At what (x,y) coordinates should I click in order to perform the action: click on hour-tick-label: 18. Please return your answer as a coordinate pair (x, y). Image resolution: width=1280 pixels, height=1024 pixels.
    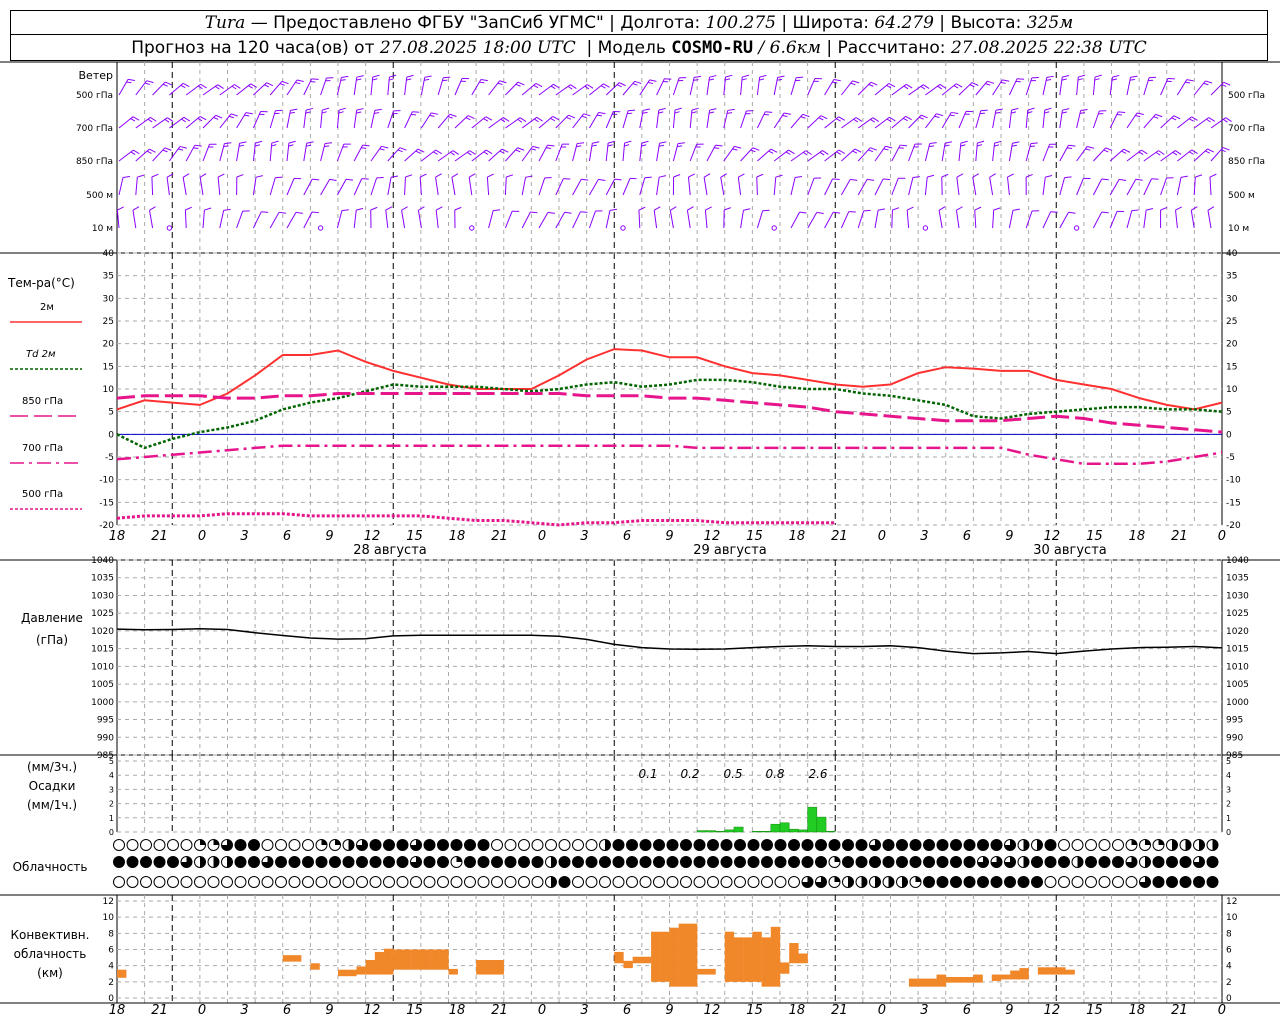
    Looking at the image, I should click on (1137, 1010).